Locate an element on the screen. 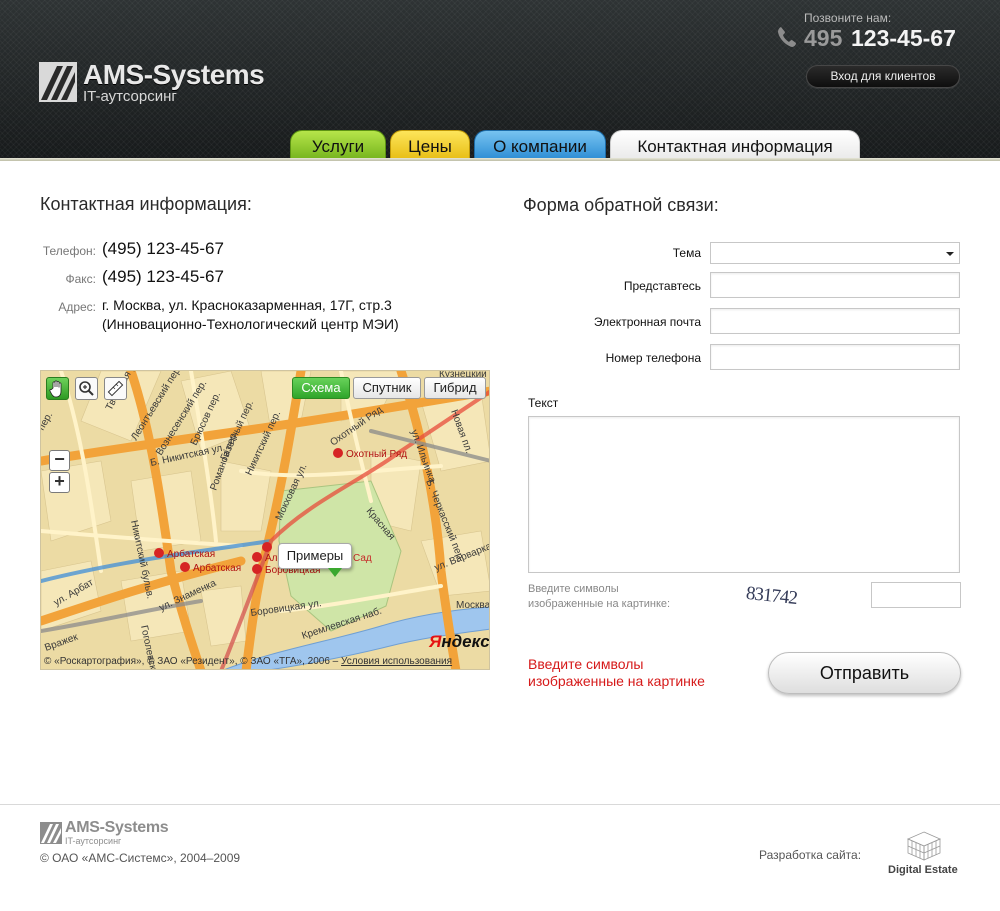 Image resolution: width=1000 pixels, height=911 pixels. magnifier-icon is located at coordinates (86, 388).